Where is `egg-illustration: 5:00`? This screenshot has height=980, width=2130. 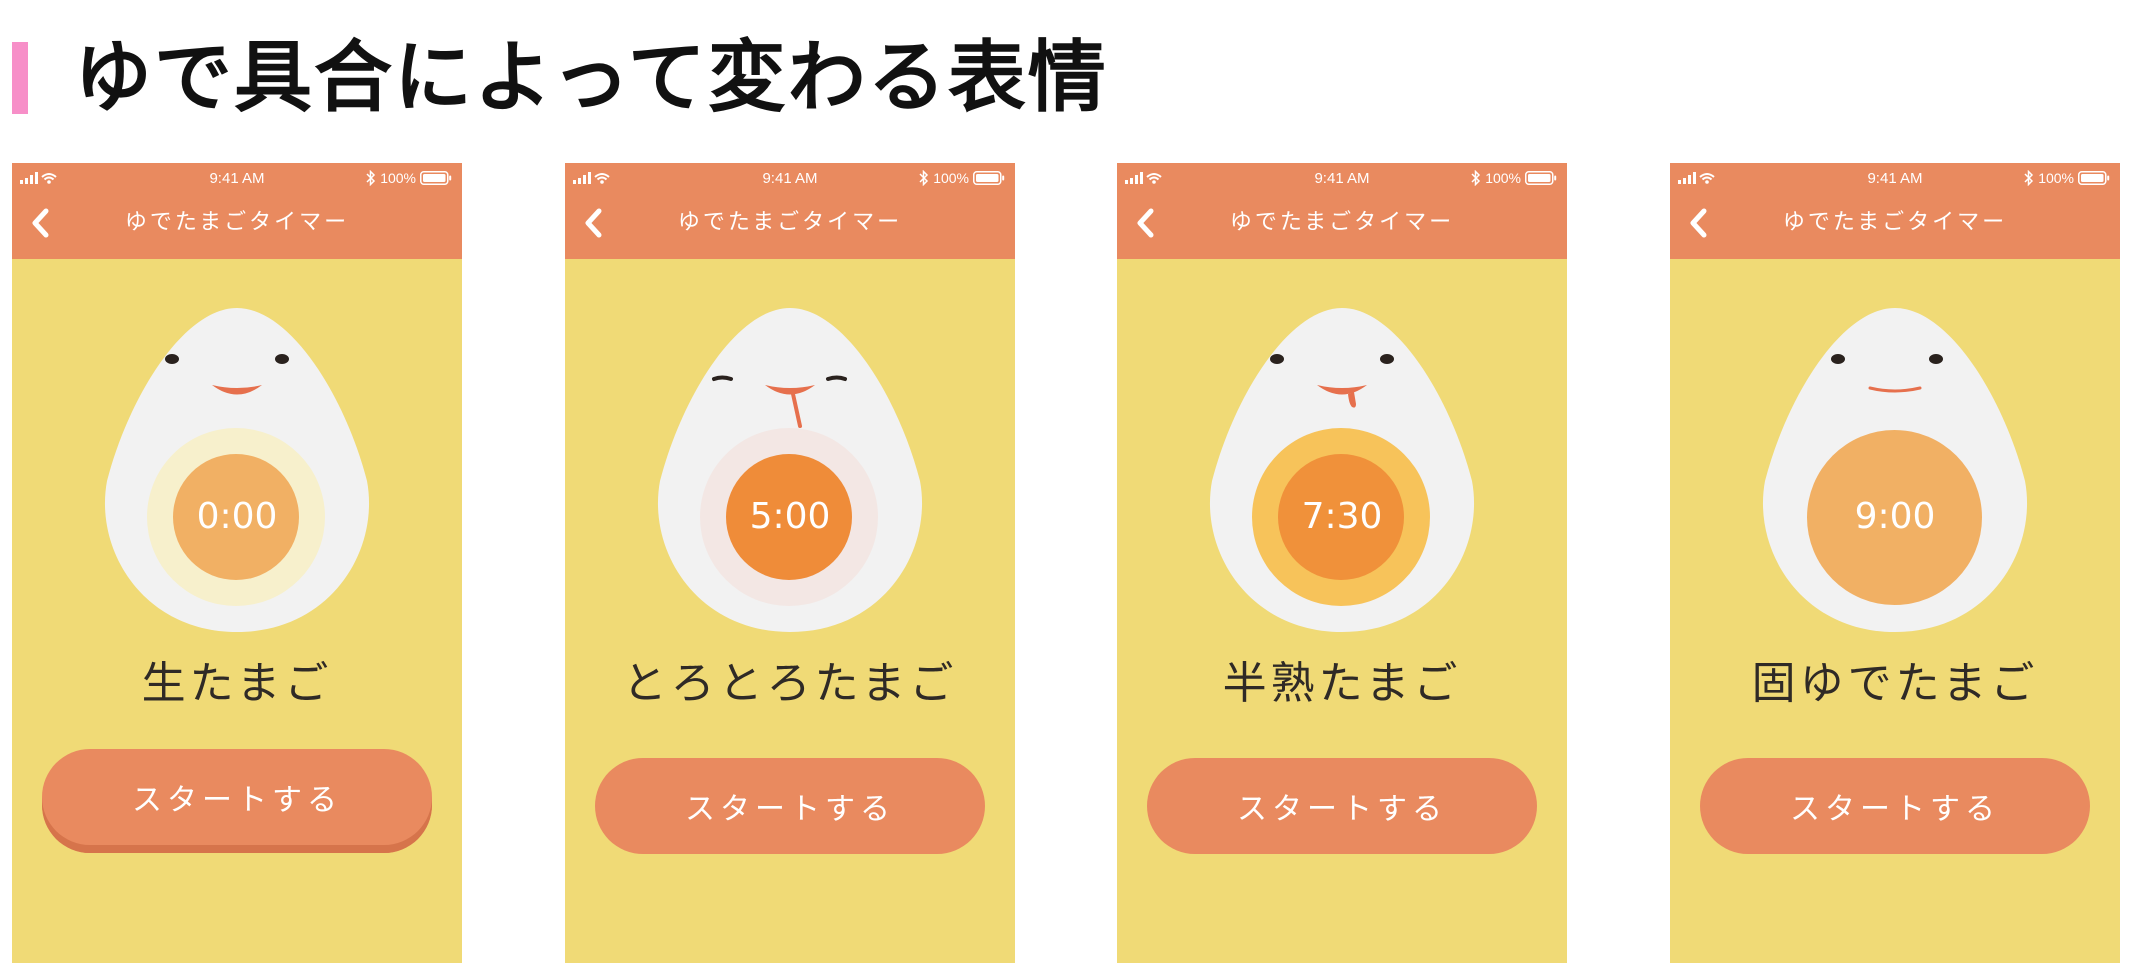 egg-illustration: 5:00 is located at coordinates (790, 469).